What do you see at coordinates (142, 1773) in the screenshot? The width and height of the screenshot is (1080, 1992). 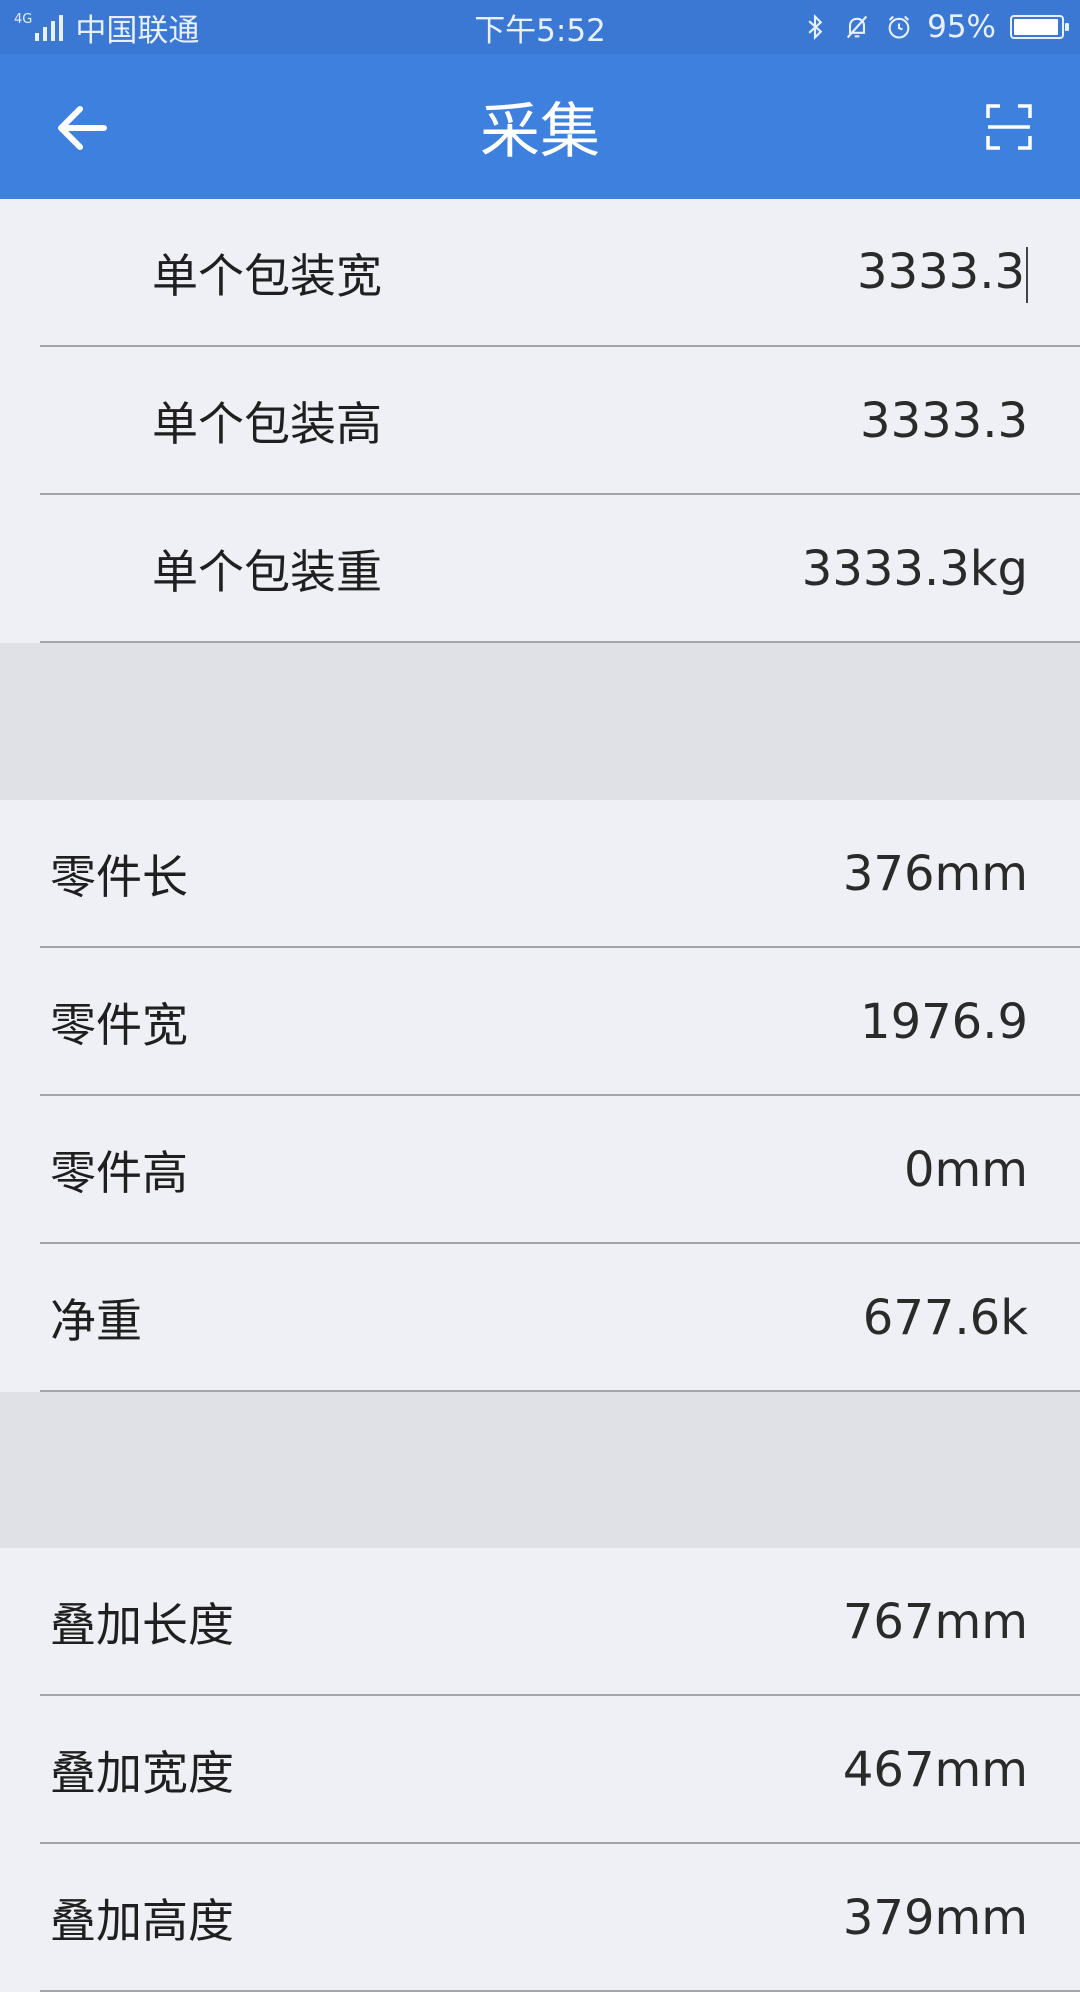 I see `stack-width-label: 叠加宽度` at bounding box center [142, 1773].